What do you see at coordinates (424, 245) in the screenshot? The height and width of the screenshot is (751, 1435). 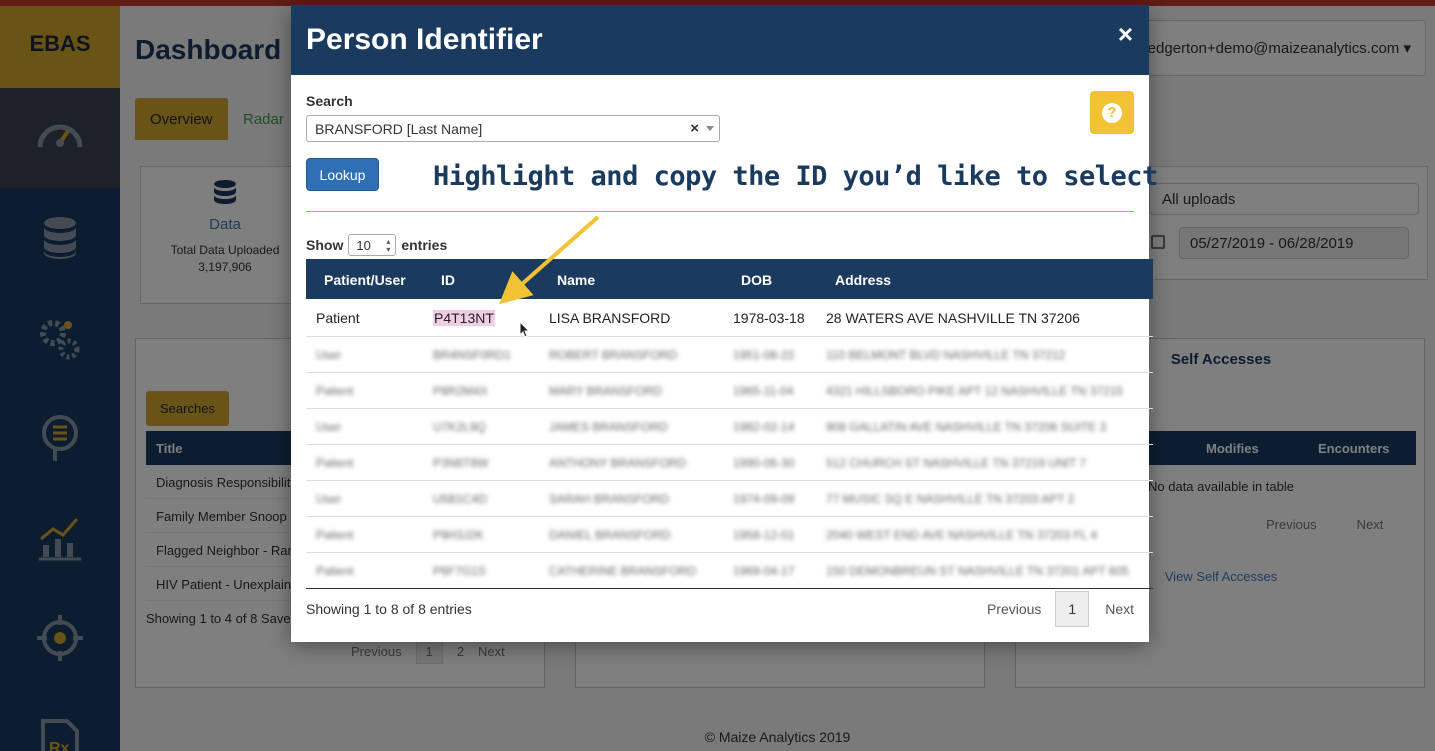 I see `entries-label: entries` at bounding box center [424, 245].